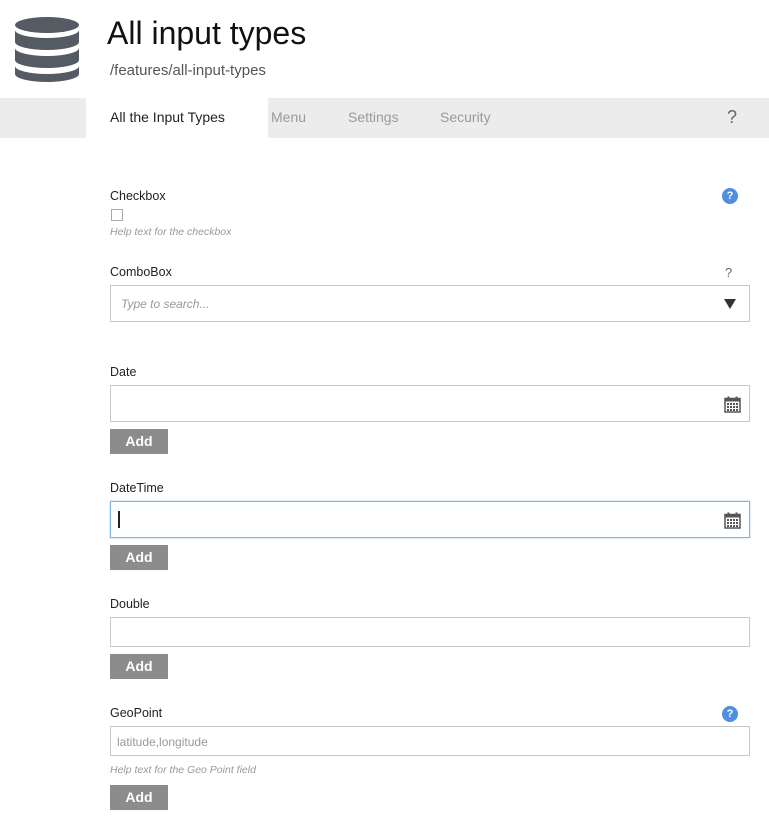 This screenshot has height=819, width=769. Describe the element at coordinates (730, 304) in the screenshot. I see `dropdown-arrow-icon` at that location.